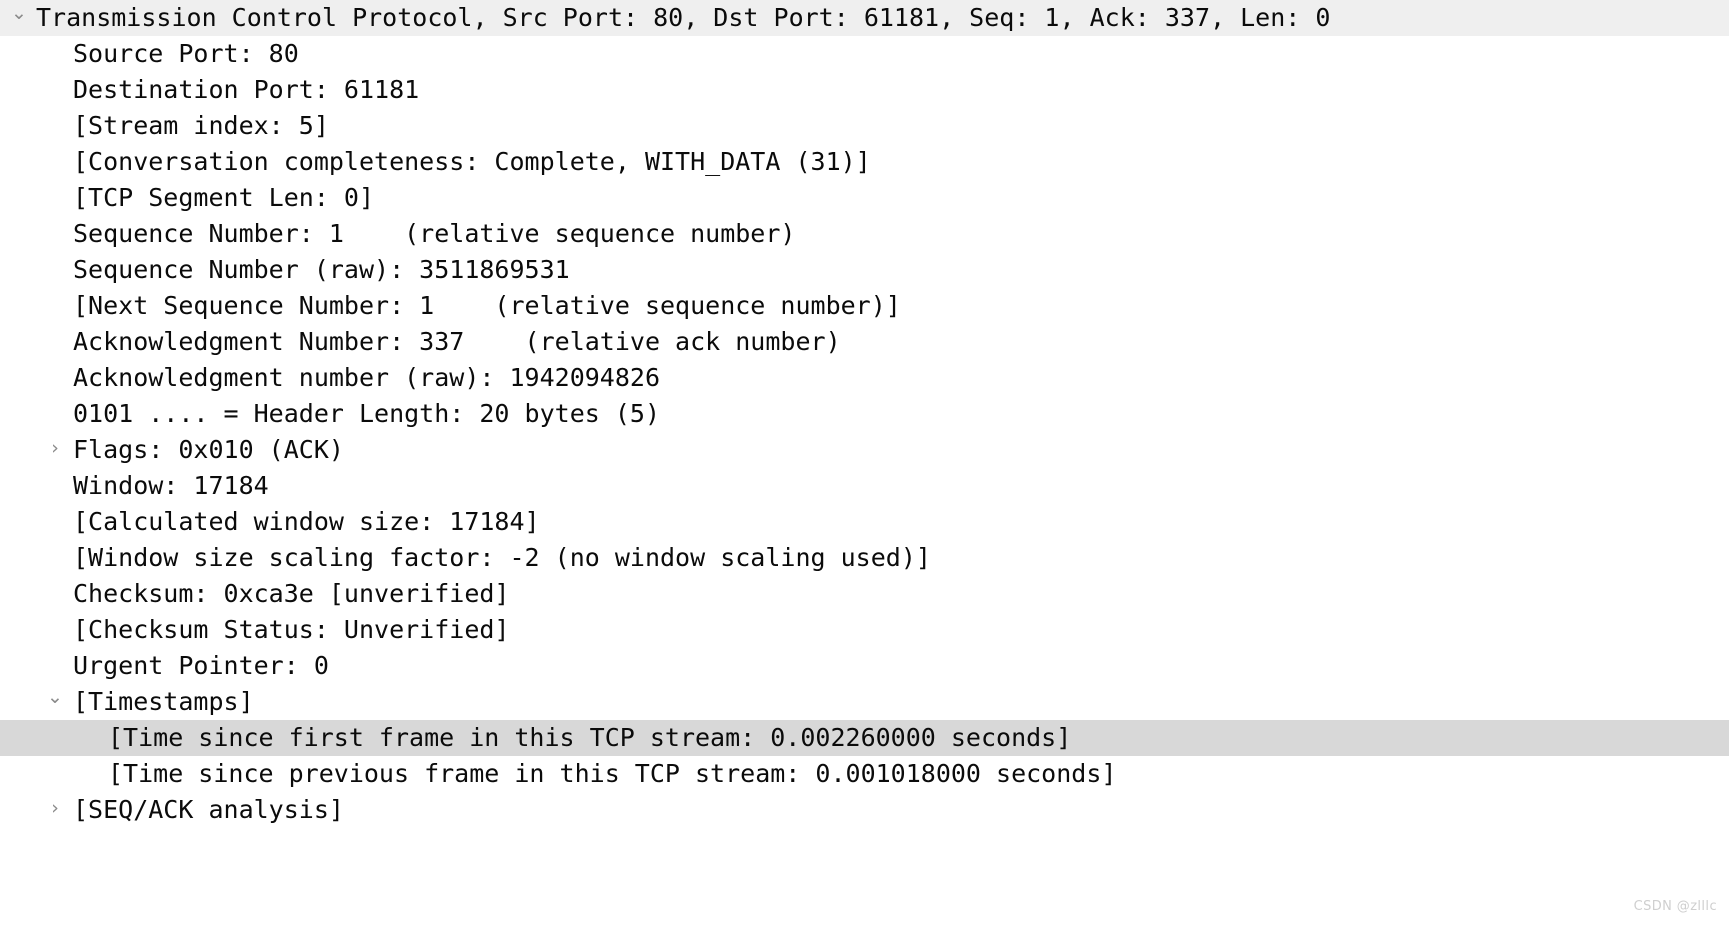  What do you see at coordinates (1675, 906) in the screenshot?
I see `csdn-watermark: CSDN @zlllc` at bounding box center [1675, 906].